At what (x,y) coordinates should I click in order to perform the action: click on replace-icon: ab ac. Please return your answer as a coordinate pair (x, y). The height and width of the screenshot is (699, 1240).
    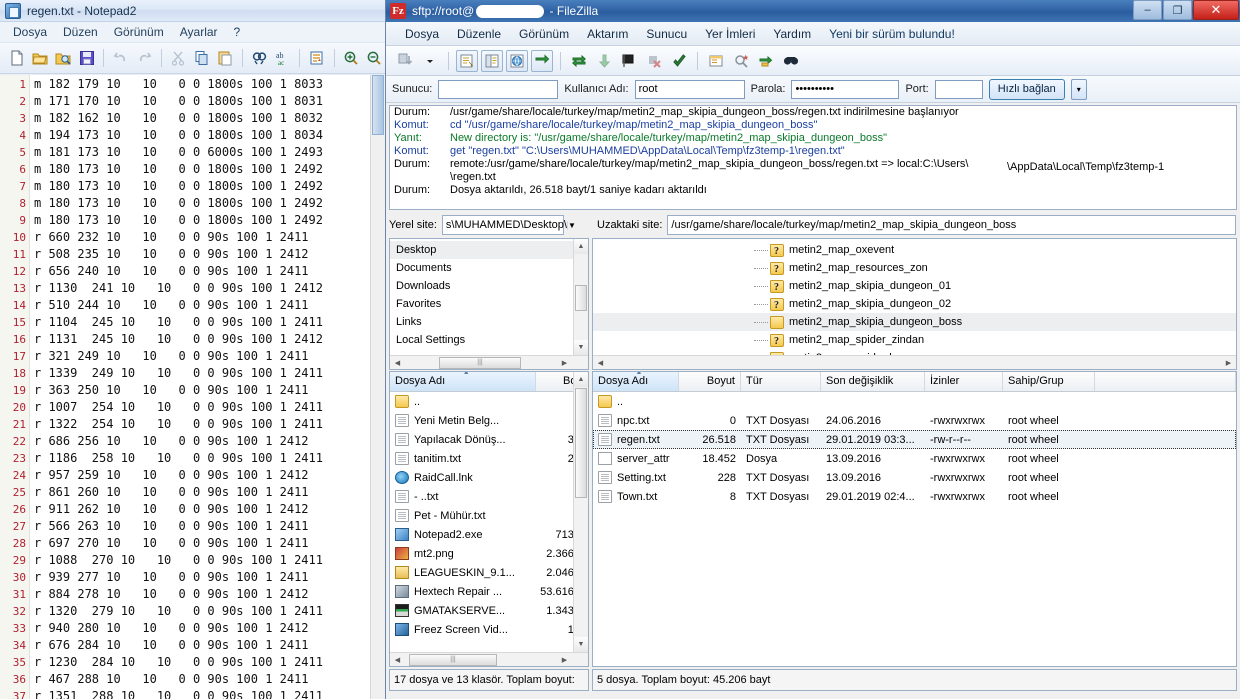
    Looking at the image, I should click on (282, 58).